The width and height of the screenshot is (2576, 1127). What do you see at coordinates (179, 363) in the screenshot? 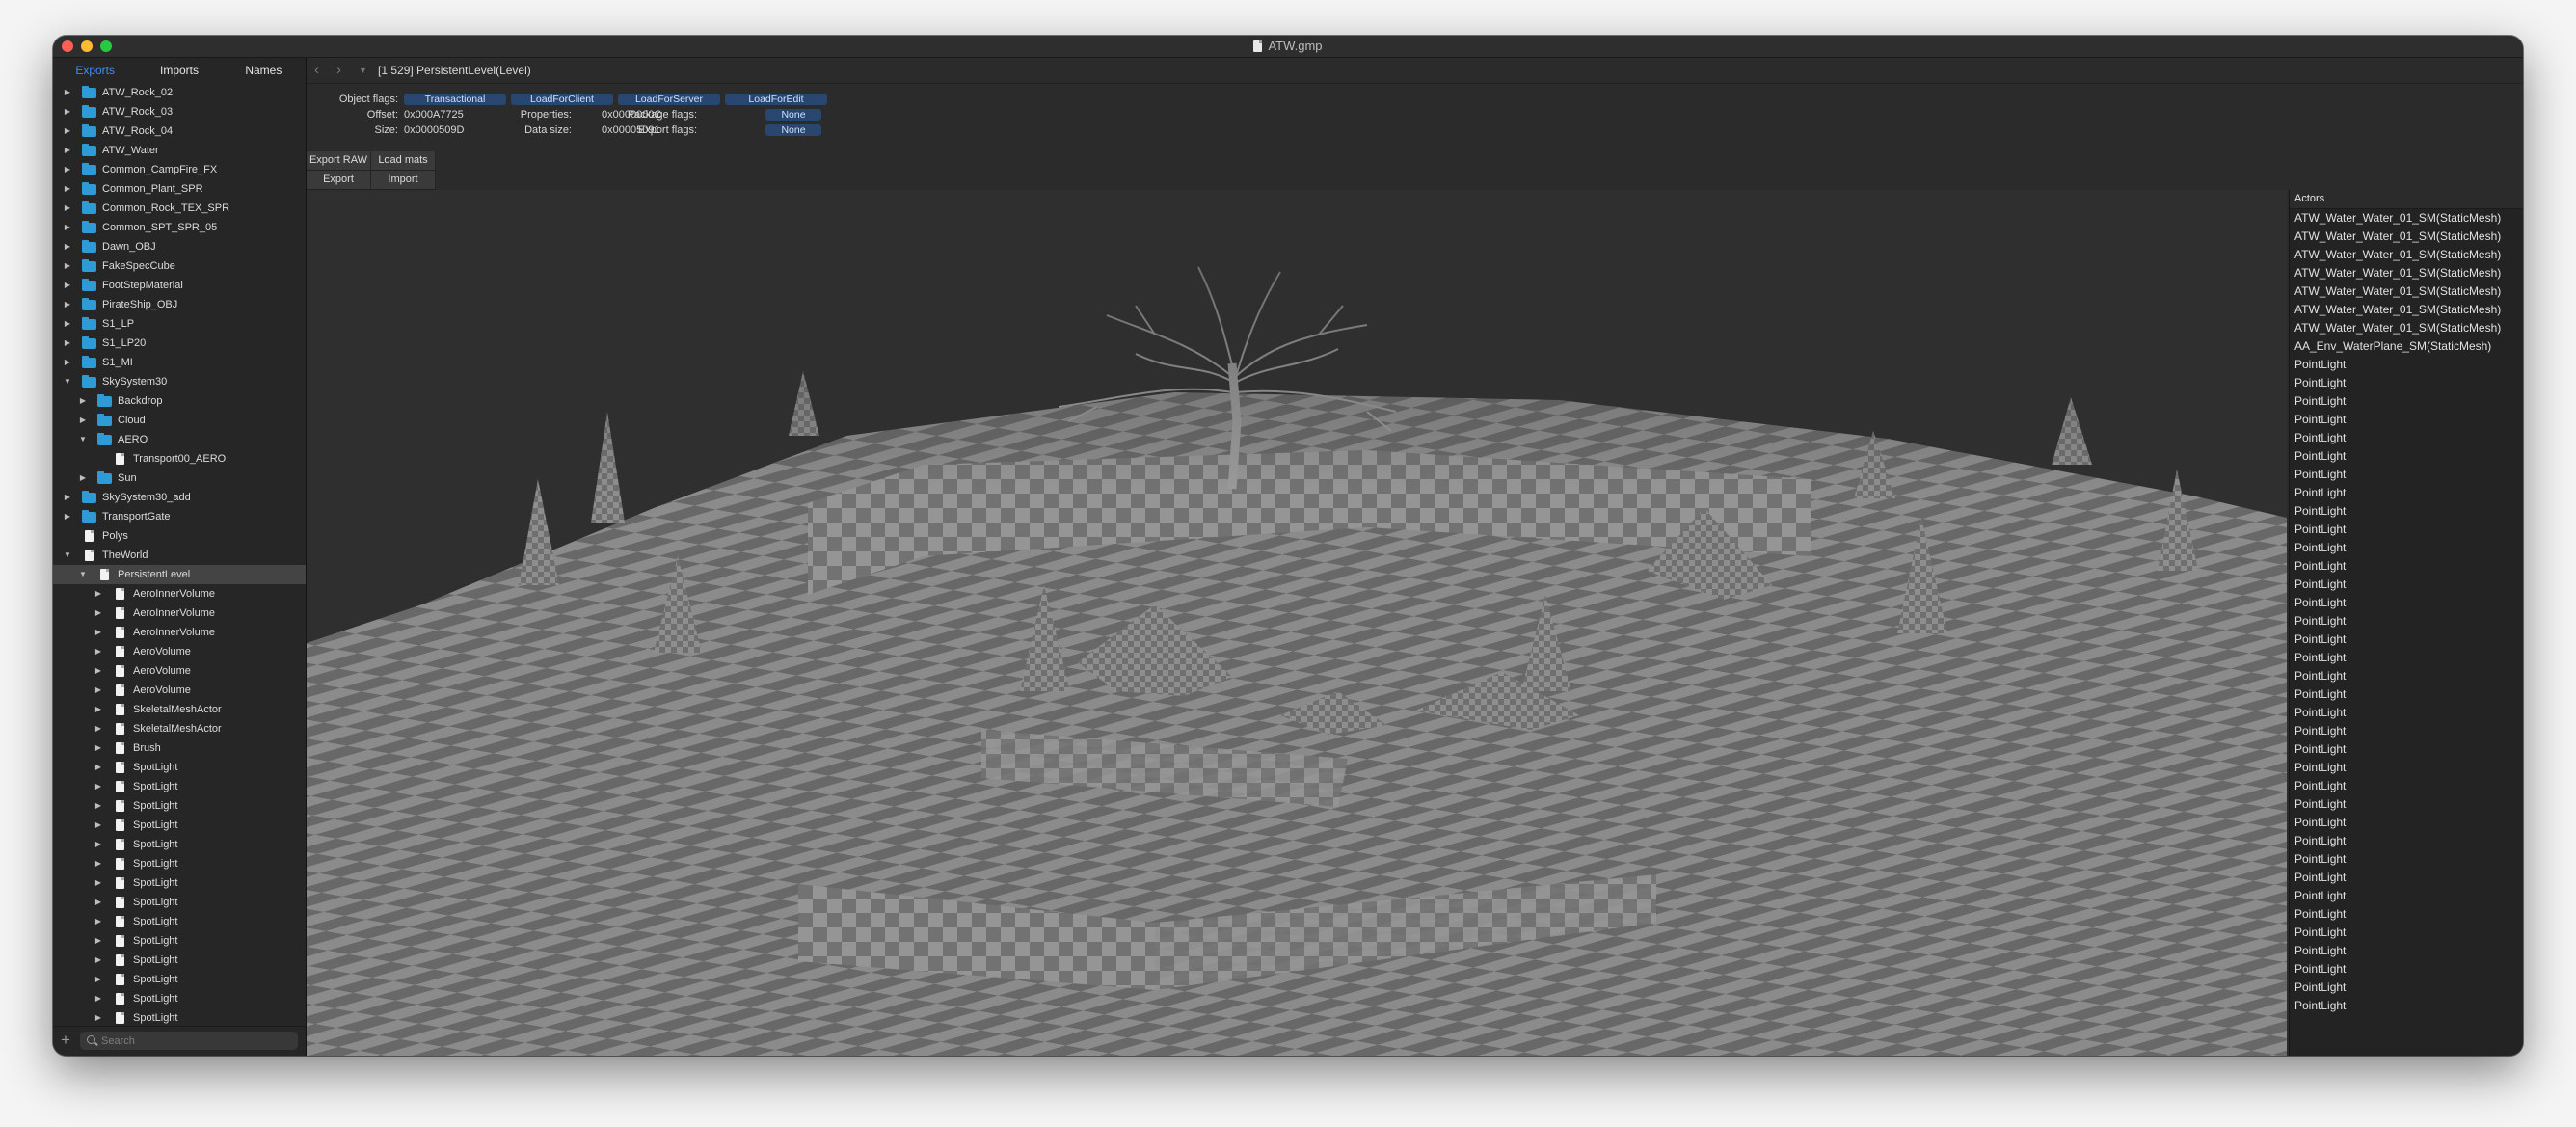
I see `tree-item: ▶ S1_MI` at bounding box center [179, 363].